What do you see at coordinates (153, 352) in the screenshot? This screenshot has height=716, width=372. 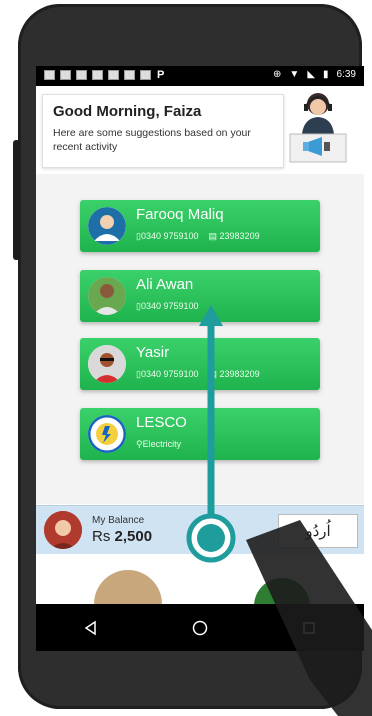 I see `contact-name: Yasir` at bounding box center [153, 352].